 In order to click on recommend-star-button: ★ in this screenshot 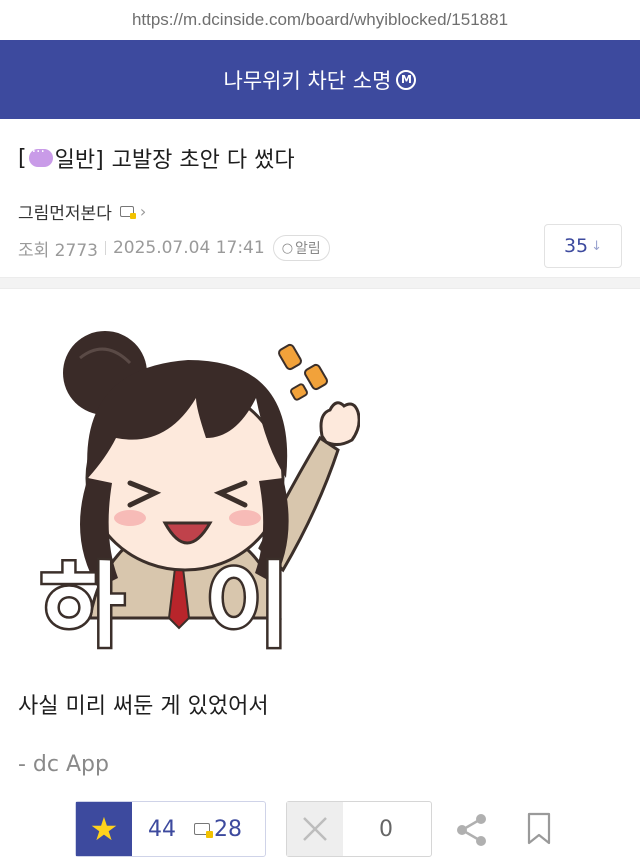, I will do `click(104, 829)`.